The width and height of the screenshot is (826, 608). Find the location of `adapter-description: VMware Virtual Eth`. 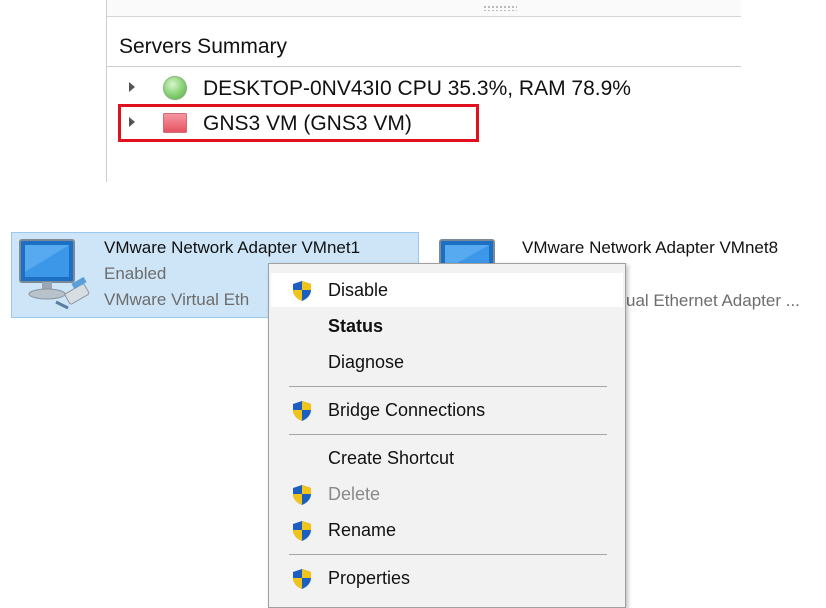

adapter-description: VMware Virtual Eth is located at coordinates (177, 299).